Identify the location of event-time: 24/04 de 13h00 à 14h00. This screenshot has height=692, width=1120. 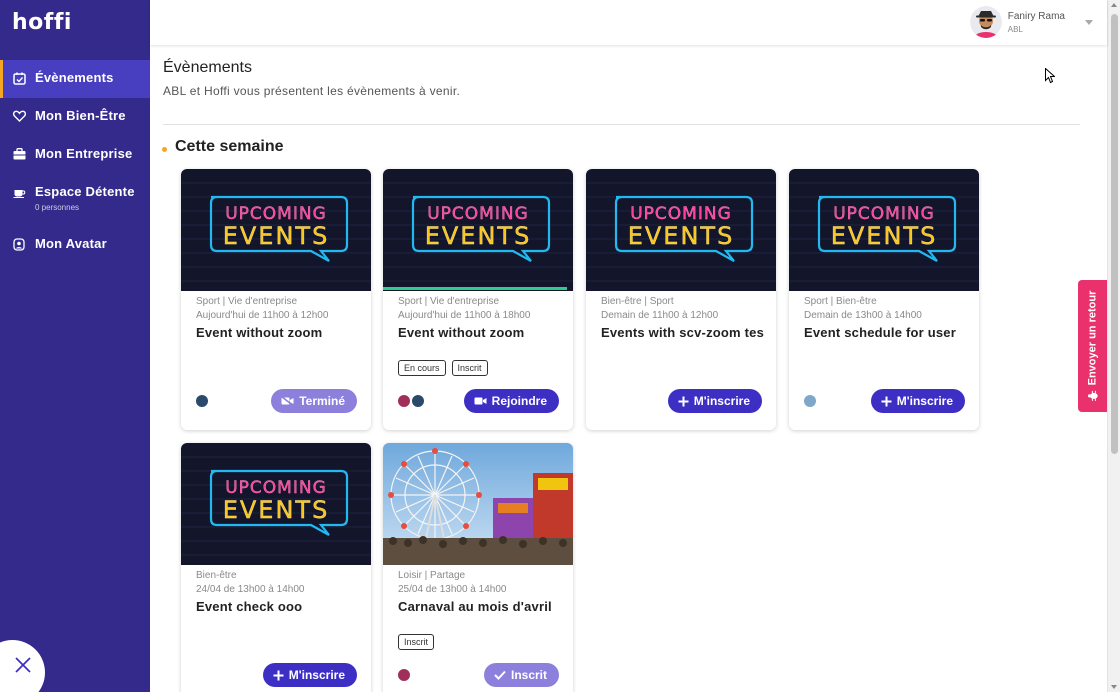
(250, 589).